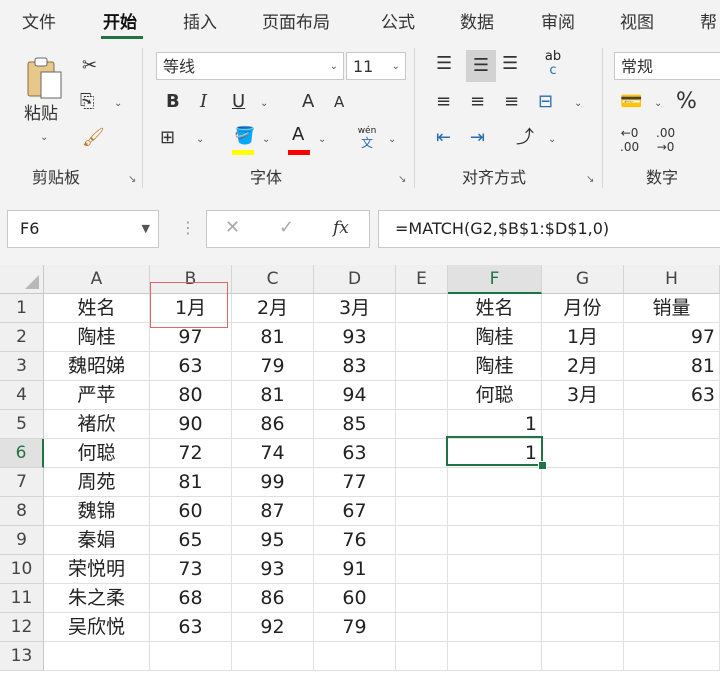 This screenshot has width=720, height=673. I want to click on column-header-d: D, so click(355, 279).